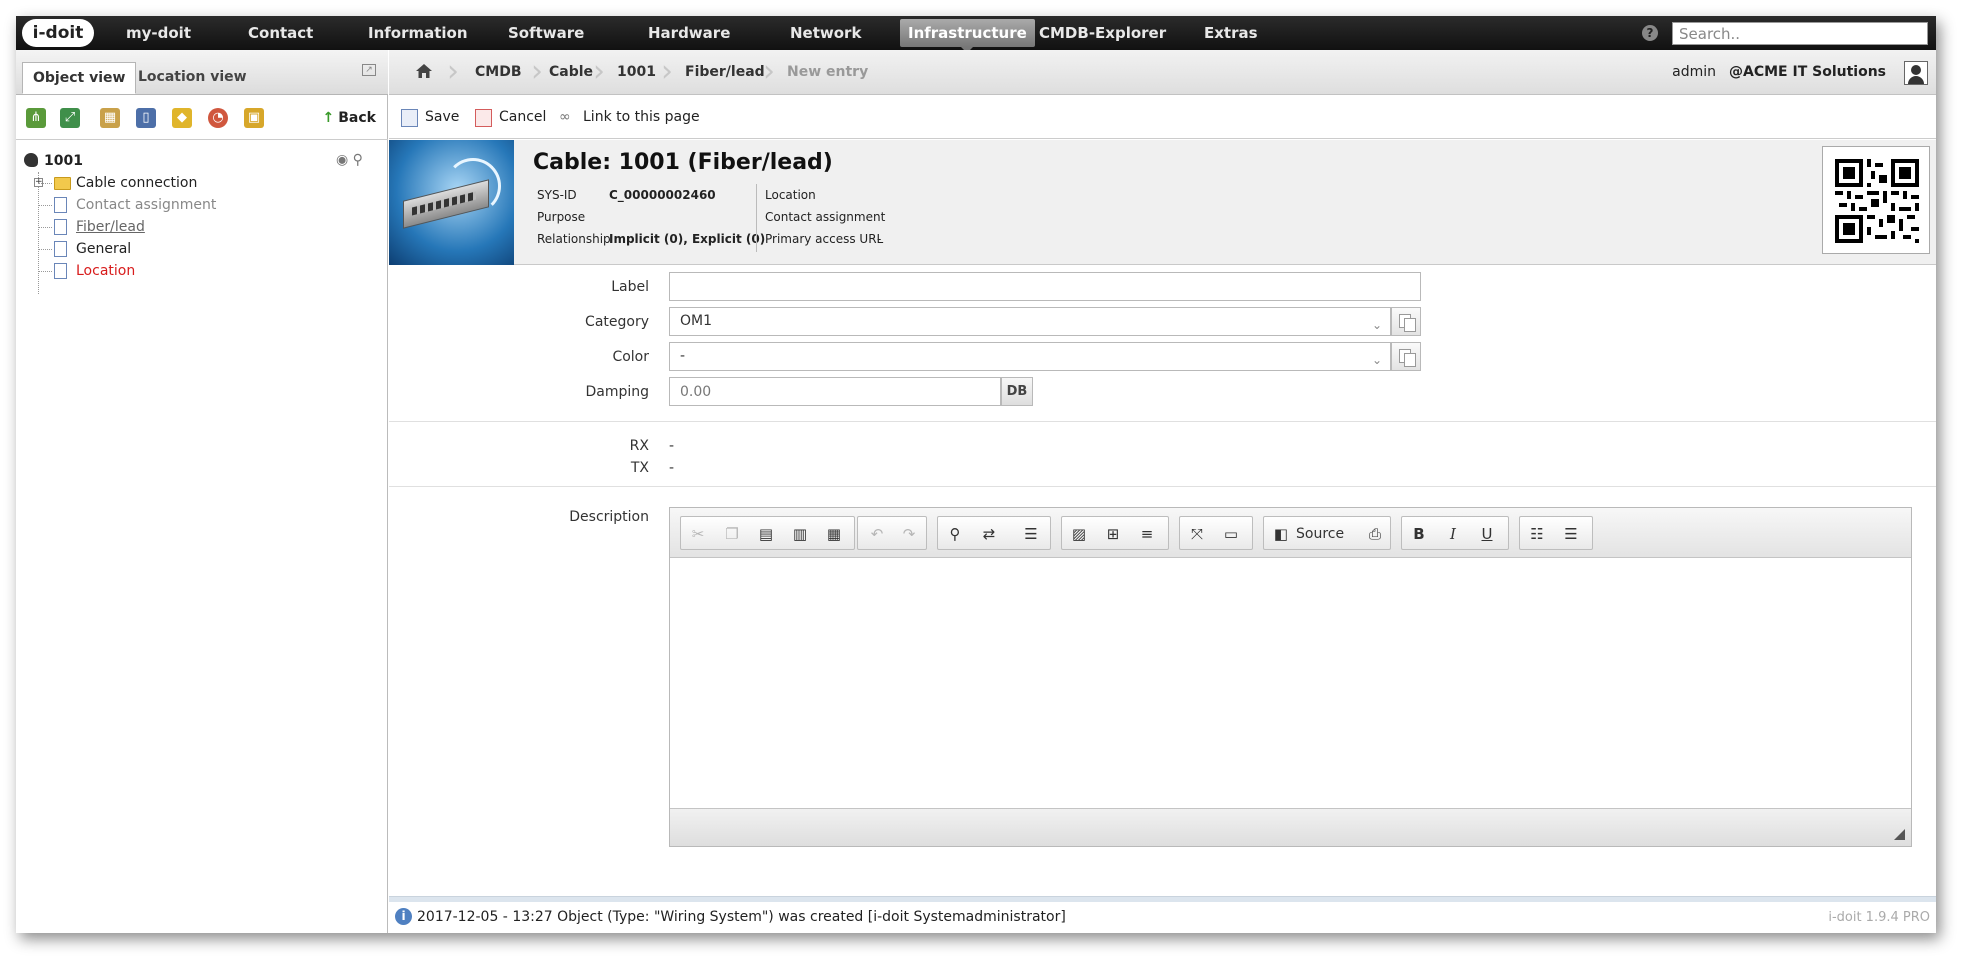 The image size is (1982, 977). I want to click on tab-location-view: Location view, so click(192, 78).